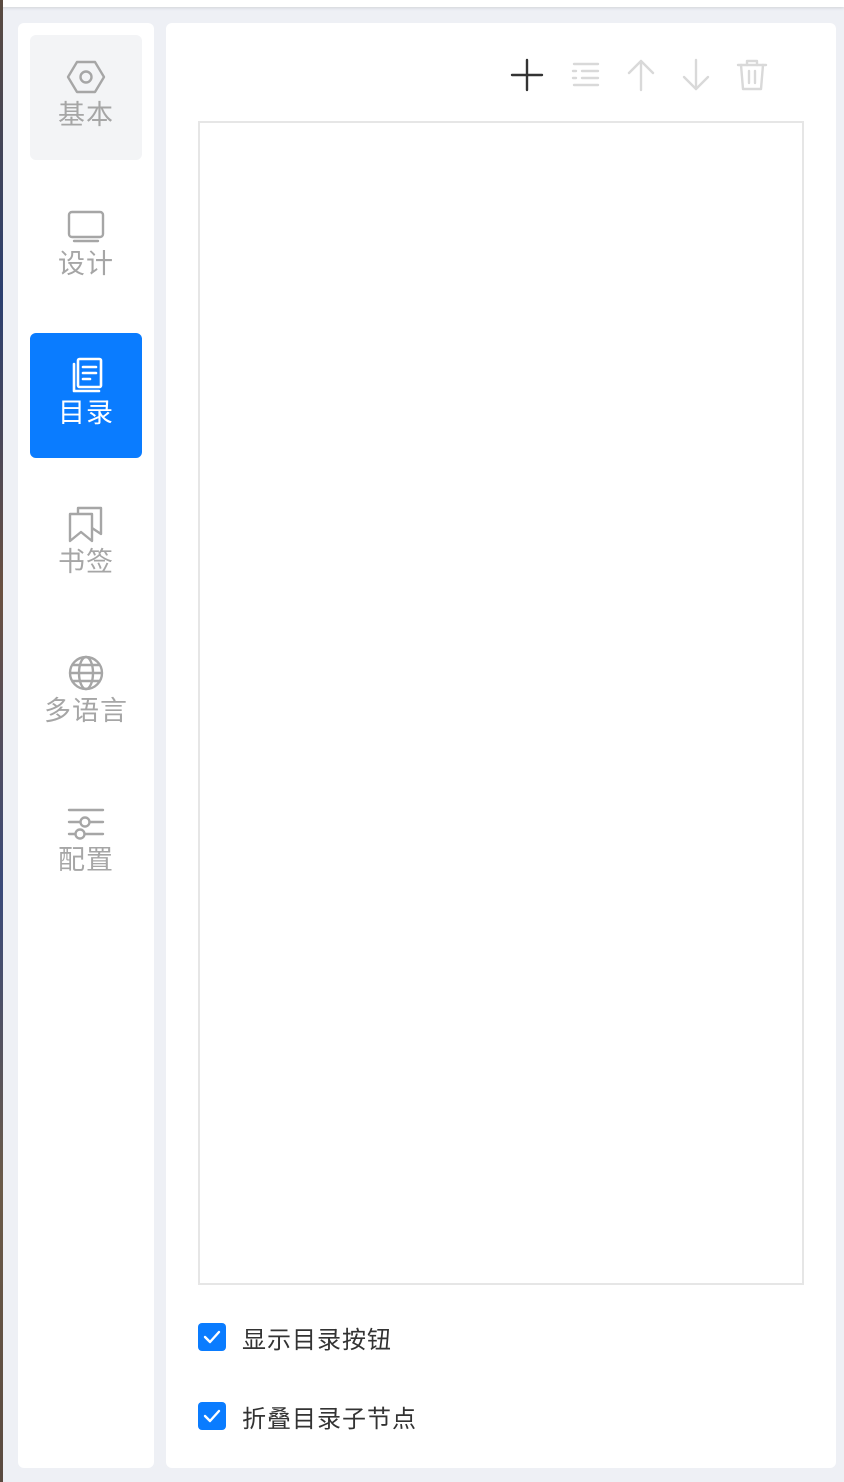 This screenshot has width=844, height=1482. What do you see at coordinates (86, 673) in the screenshot?
I see `globe-icon` at bounding box center [86, 673].